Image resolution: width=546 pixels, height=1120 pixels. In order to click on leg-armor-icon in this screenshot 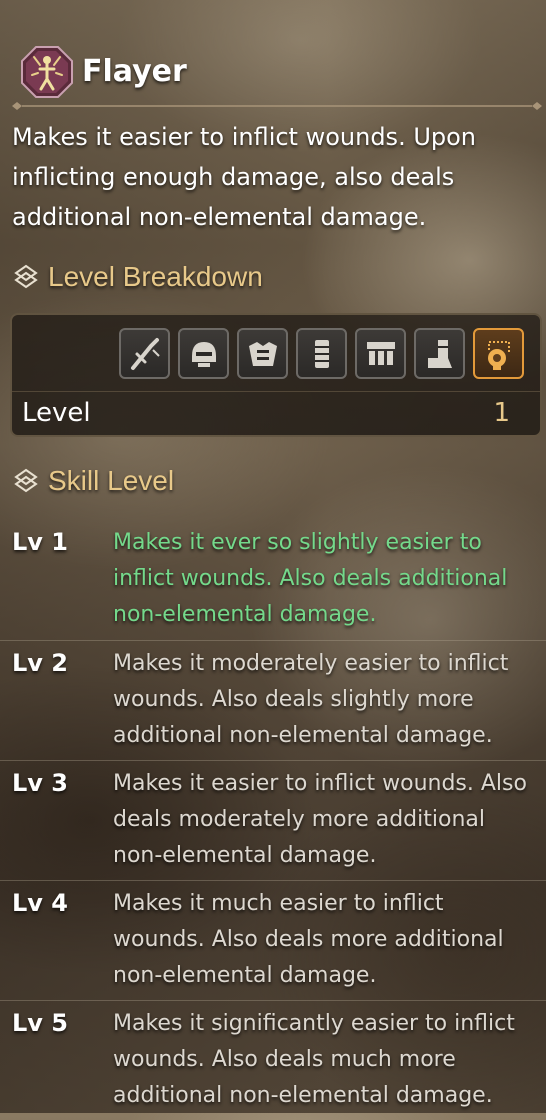, I will do `click(439, 353)`.